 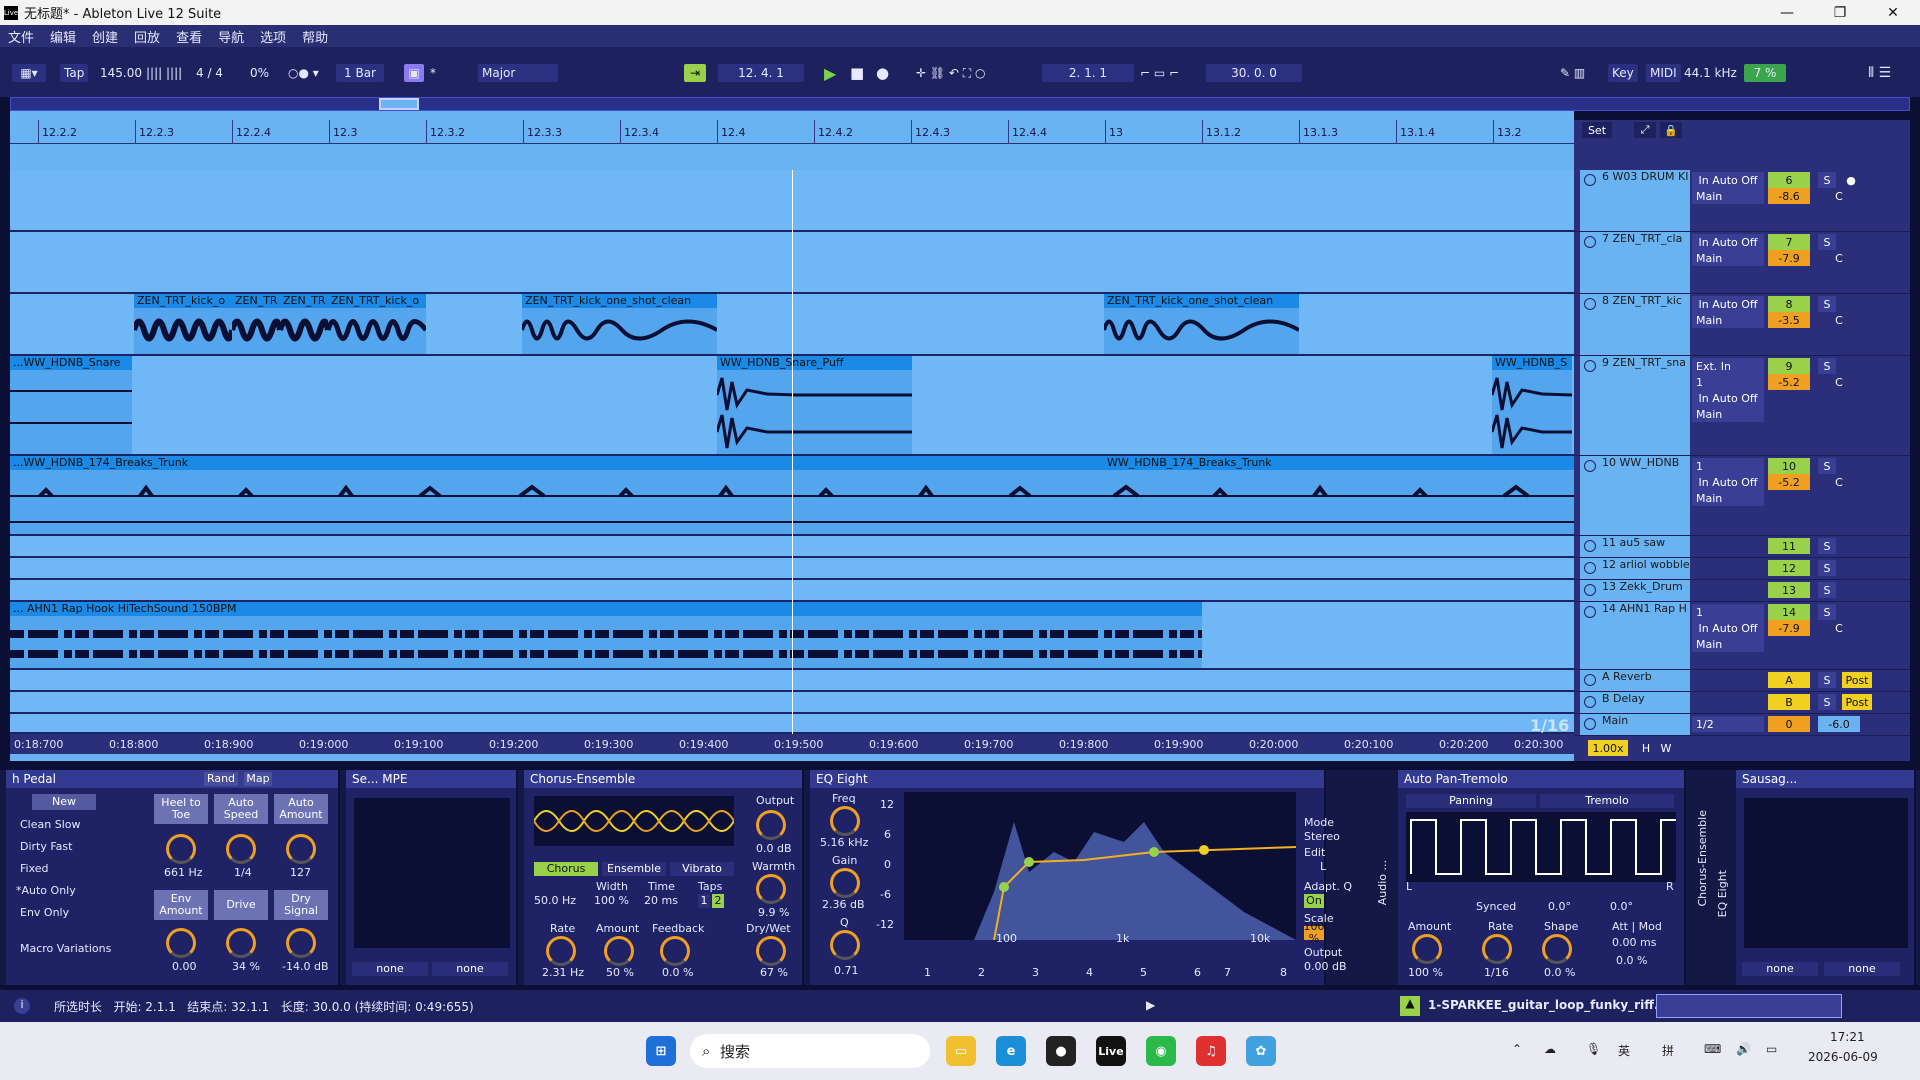 I want to click on track-activator: 14, so click(x=1789, y=612).